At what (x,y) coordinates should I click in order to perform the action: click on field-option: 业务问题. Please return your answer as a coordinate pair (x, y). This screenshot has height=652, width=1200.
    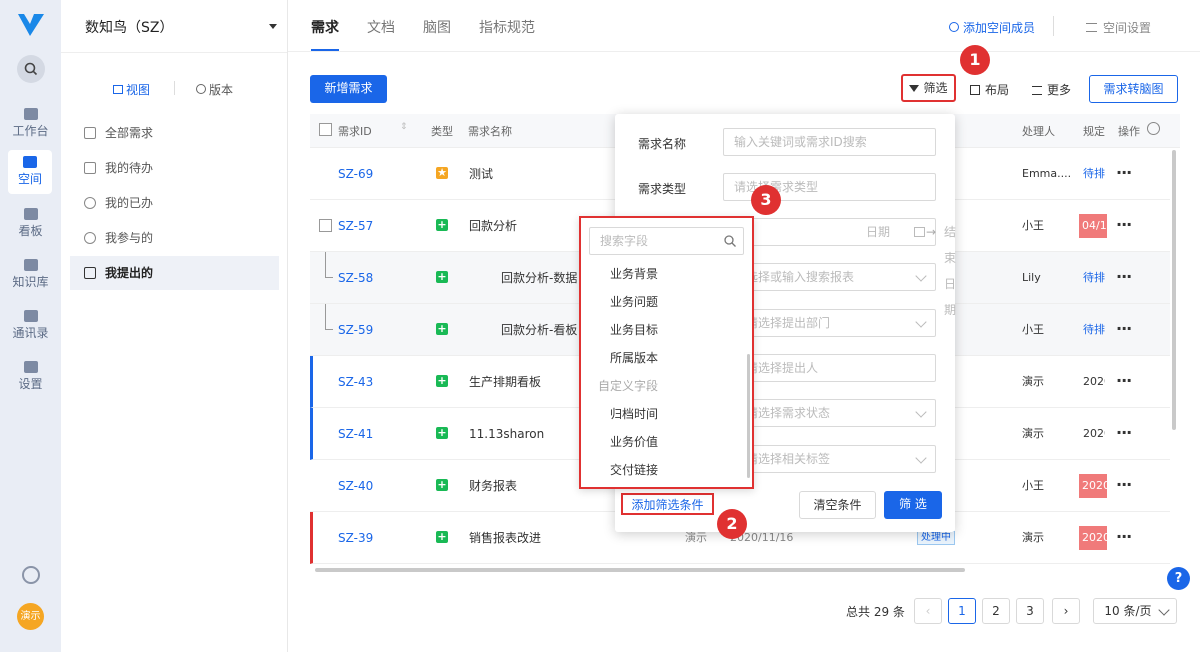
    Looking at the image, I should click on (634, 301).